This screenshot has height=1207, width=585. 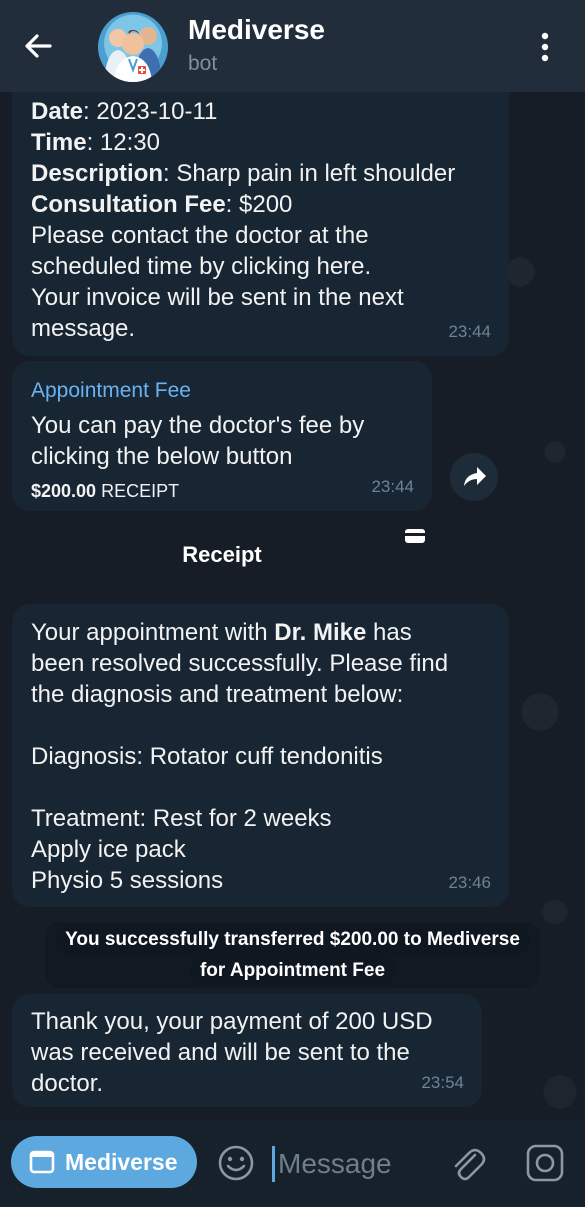 I want to click on bot-menu-label: Mediverse, so click(x=121, y=1161).